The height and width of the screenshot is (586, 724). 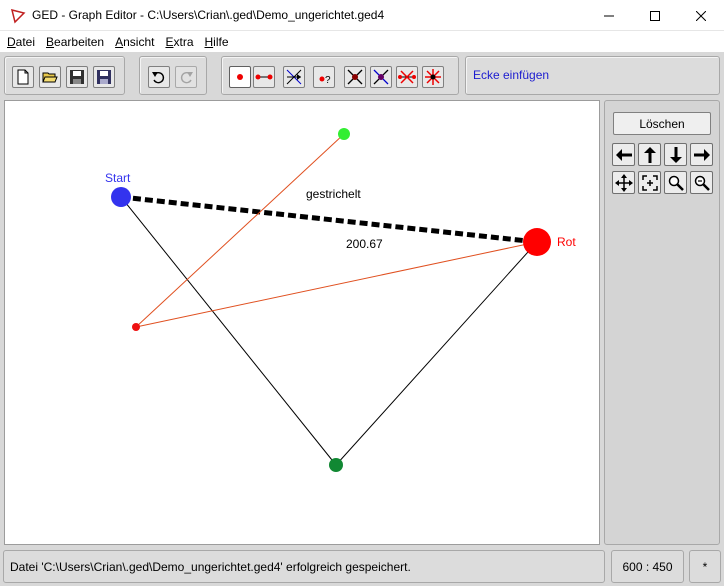 I want to click on delete-all-icon, so click(x=433, y=77).